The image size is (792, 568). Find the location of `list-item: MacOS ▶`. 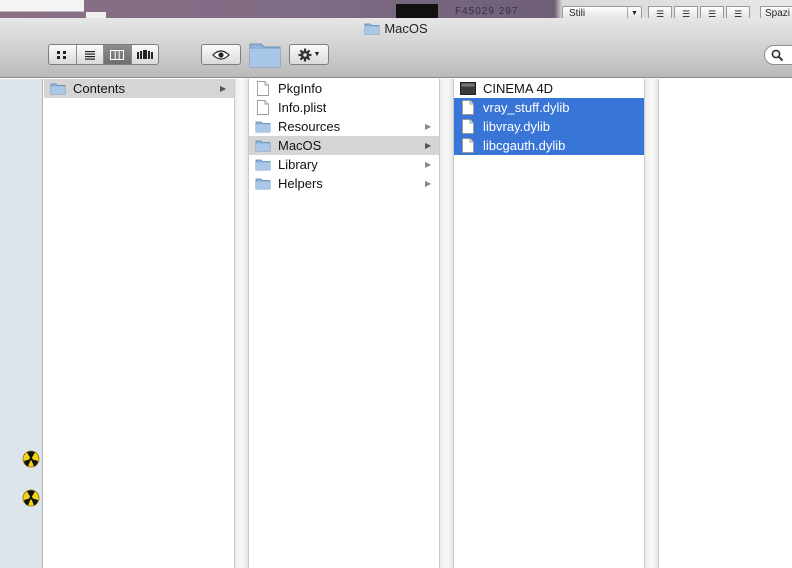

list-item: MacOS ▶ is located at coordinates (344, 145).